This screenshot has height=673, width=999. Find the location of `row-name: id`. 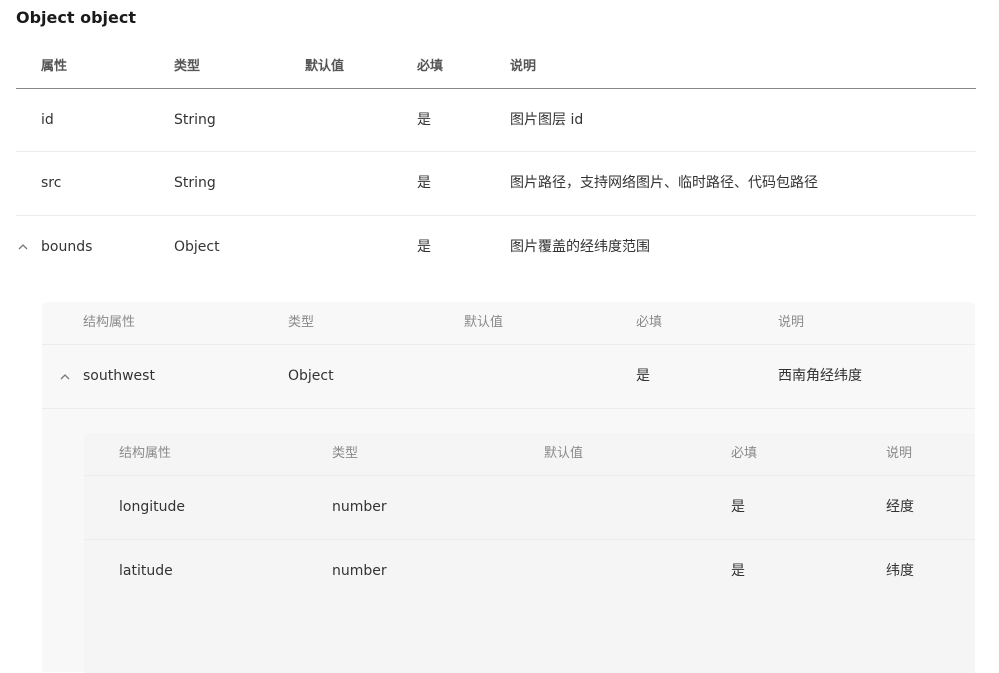

row-name: id is located at coordinates (47, 120).